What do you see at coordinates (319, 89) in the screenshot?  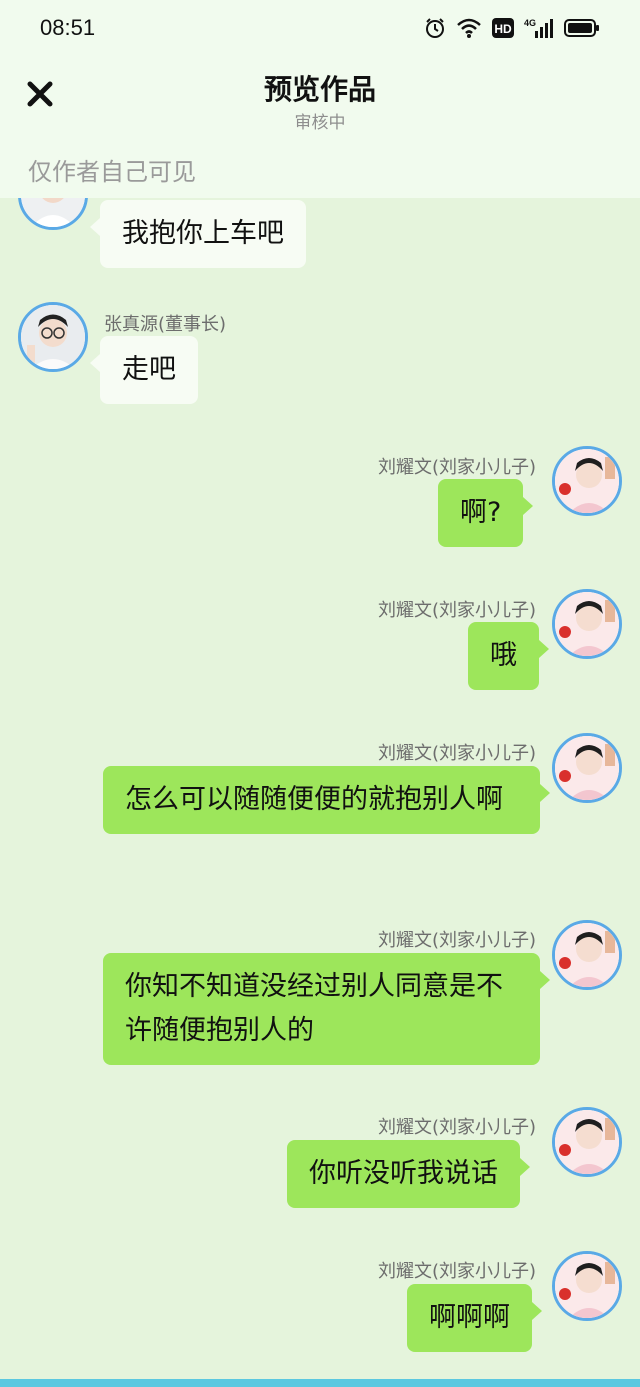 I see `page-title: 预览作品` at bounding box center [319, 89].